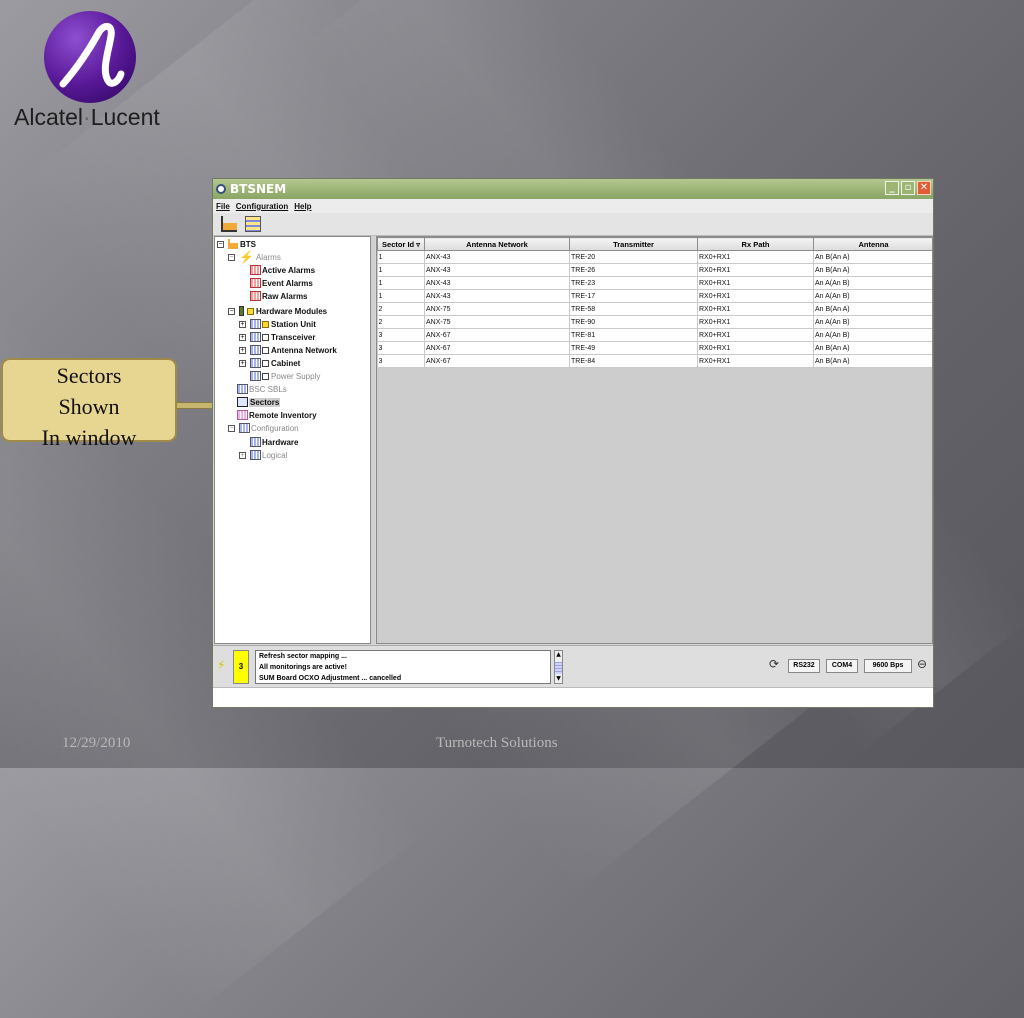 The width and height of the screenshot is (1024, 1018). Describe the element at coordinates (573, 189) in the screenshot. I see `title-bar: BTSNEM _ ▫ ✕` at that location.